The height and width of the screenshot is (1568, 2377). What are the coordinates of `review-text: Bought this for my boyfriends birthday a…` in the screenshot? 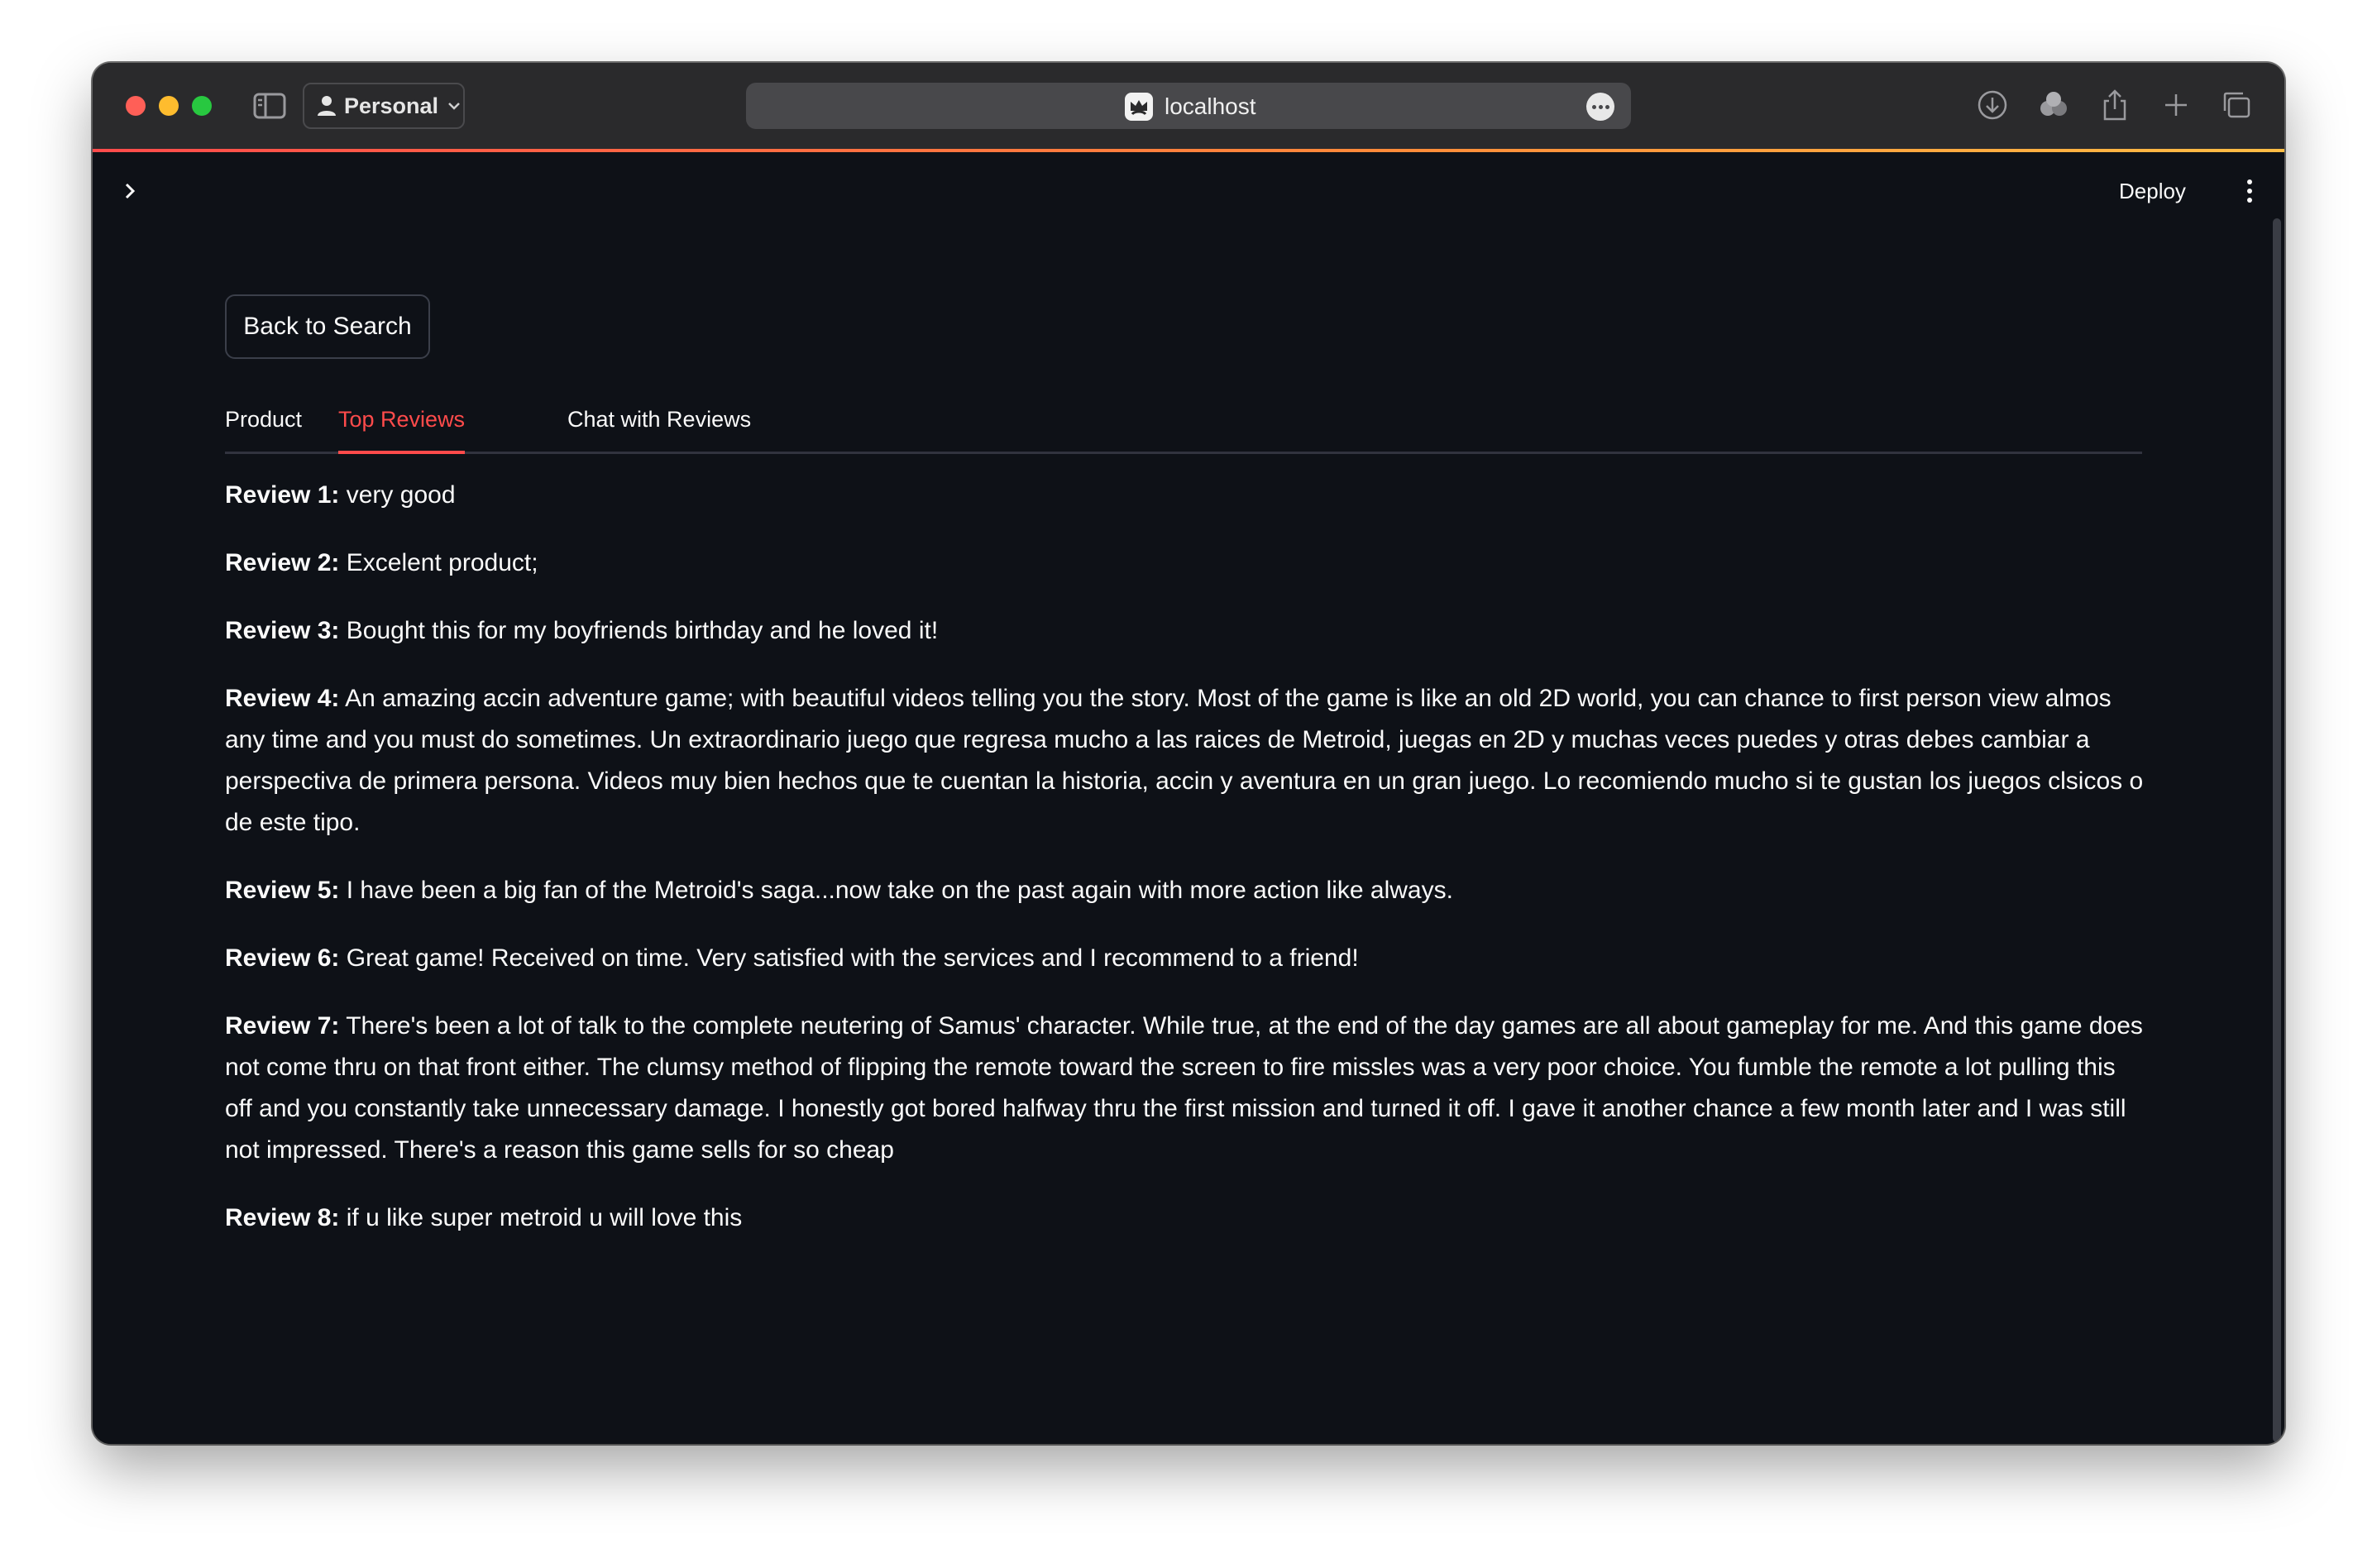 It's located at (642, 630).